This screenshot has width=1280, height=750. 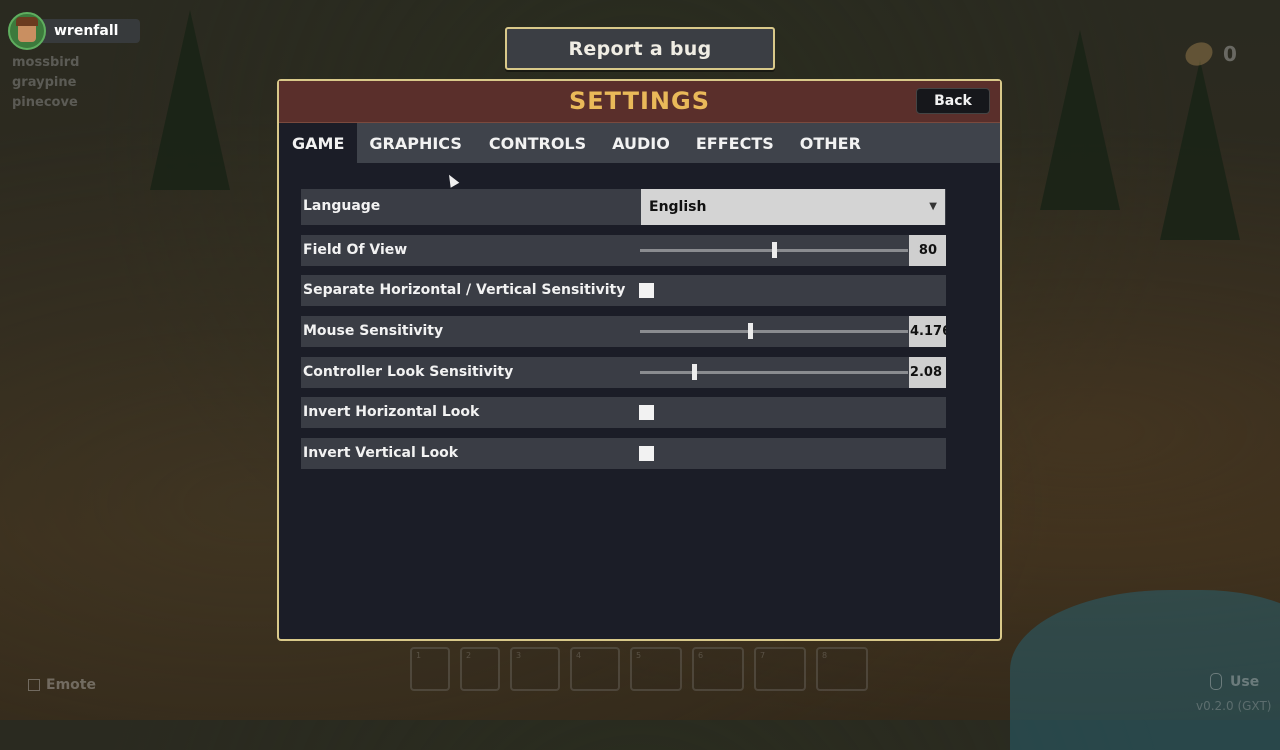 I want to click on slot-number: 6, so click(x=701, y=655).